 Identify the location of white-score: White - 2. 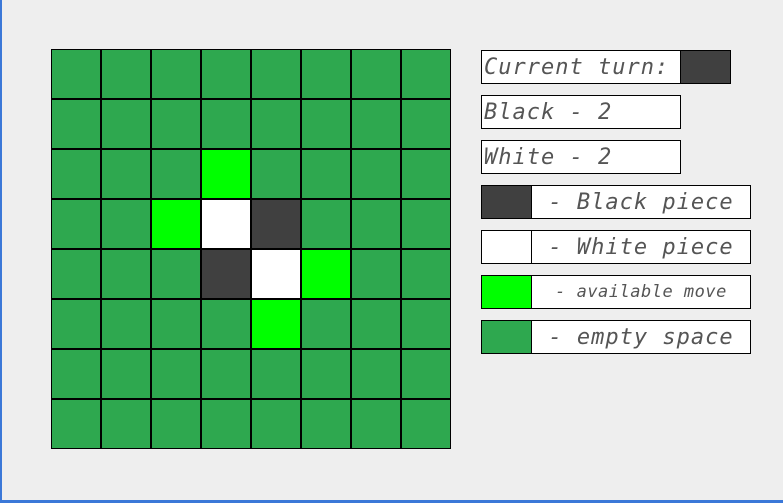
(581, 157).